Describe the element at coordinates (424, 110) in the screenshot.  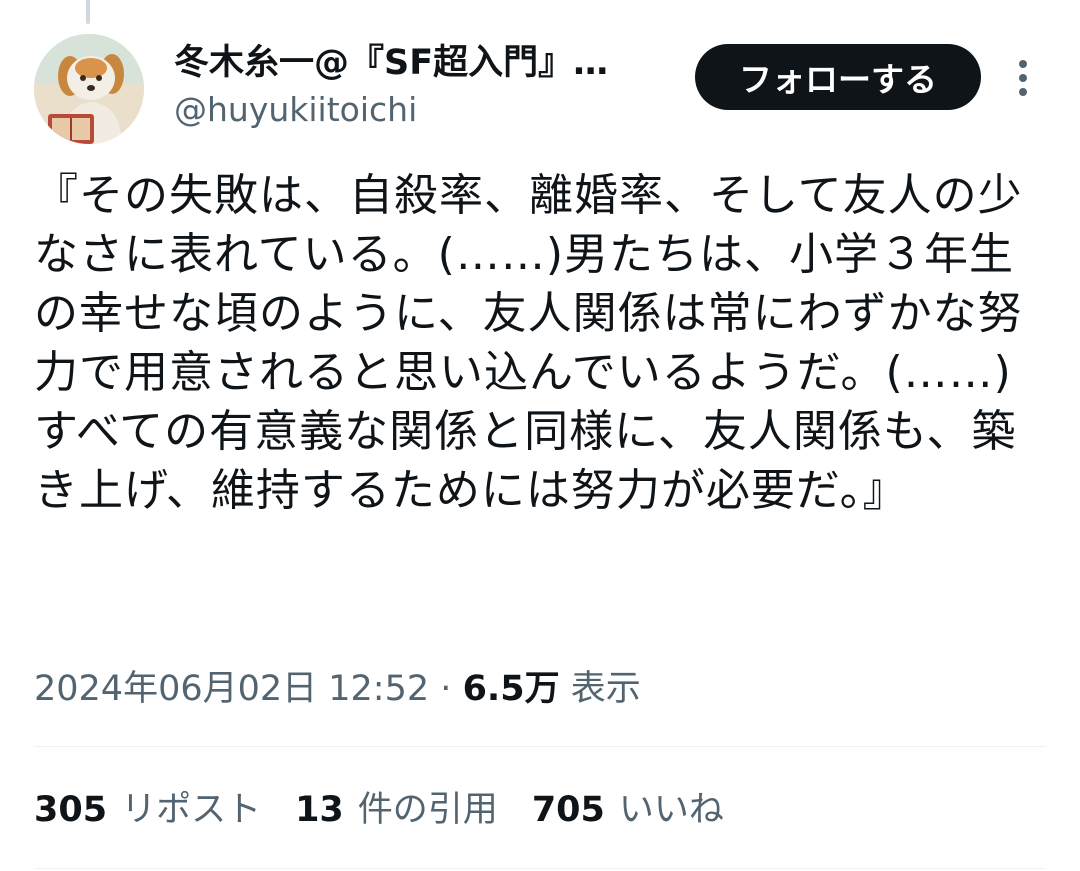
I see `user-handle: @huyukiitoichi` at that location.